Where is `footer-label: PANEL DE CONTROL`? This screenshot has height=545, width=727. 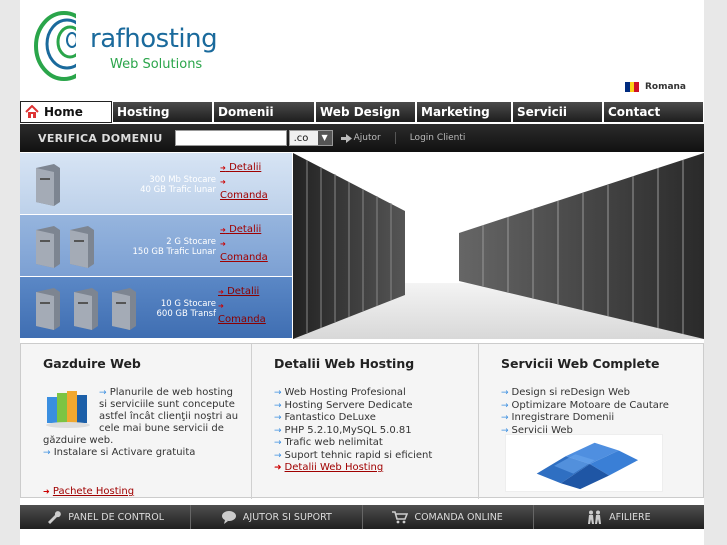
footer-label: PANEL DE CONTROL is located at coordinates (116, 517).